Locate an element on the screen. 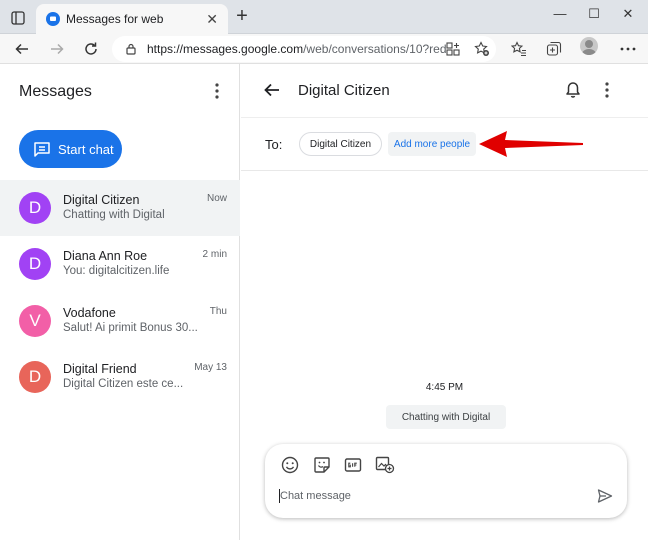  conversation-time: Thu is located at coordinates (218, 311).